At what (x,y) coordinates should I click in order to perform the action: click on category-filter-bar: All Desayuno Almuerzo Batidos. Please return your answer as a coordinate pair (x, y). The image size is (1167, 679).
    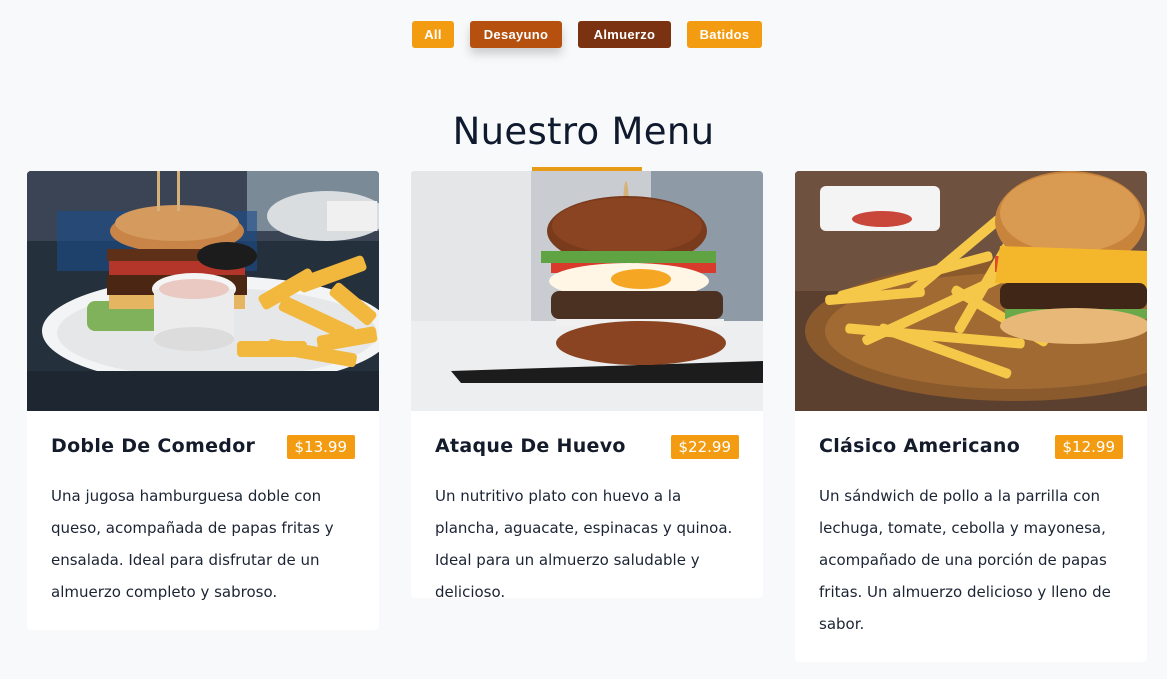
    Looking at the image, I should click on (583, 35).